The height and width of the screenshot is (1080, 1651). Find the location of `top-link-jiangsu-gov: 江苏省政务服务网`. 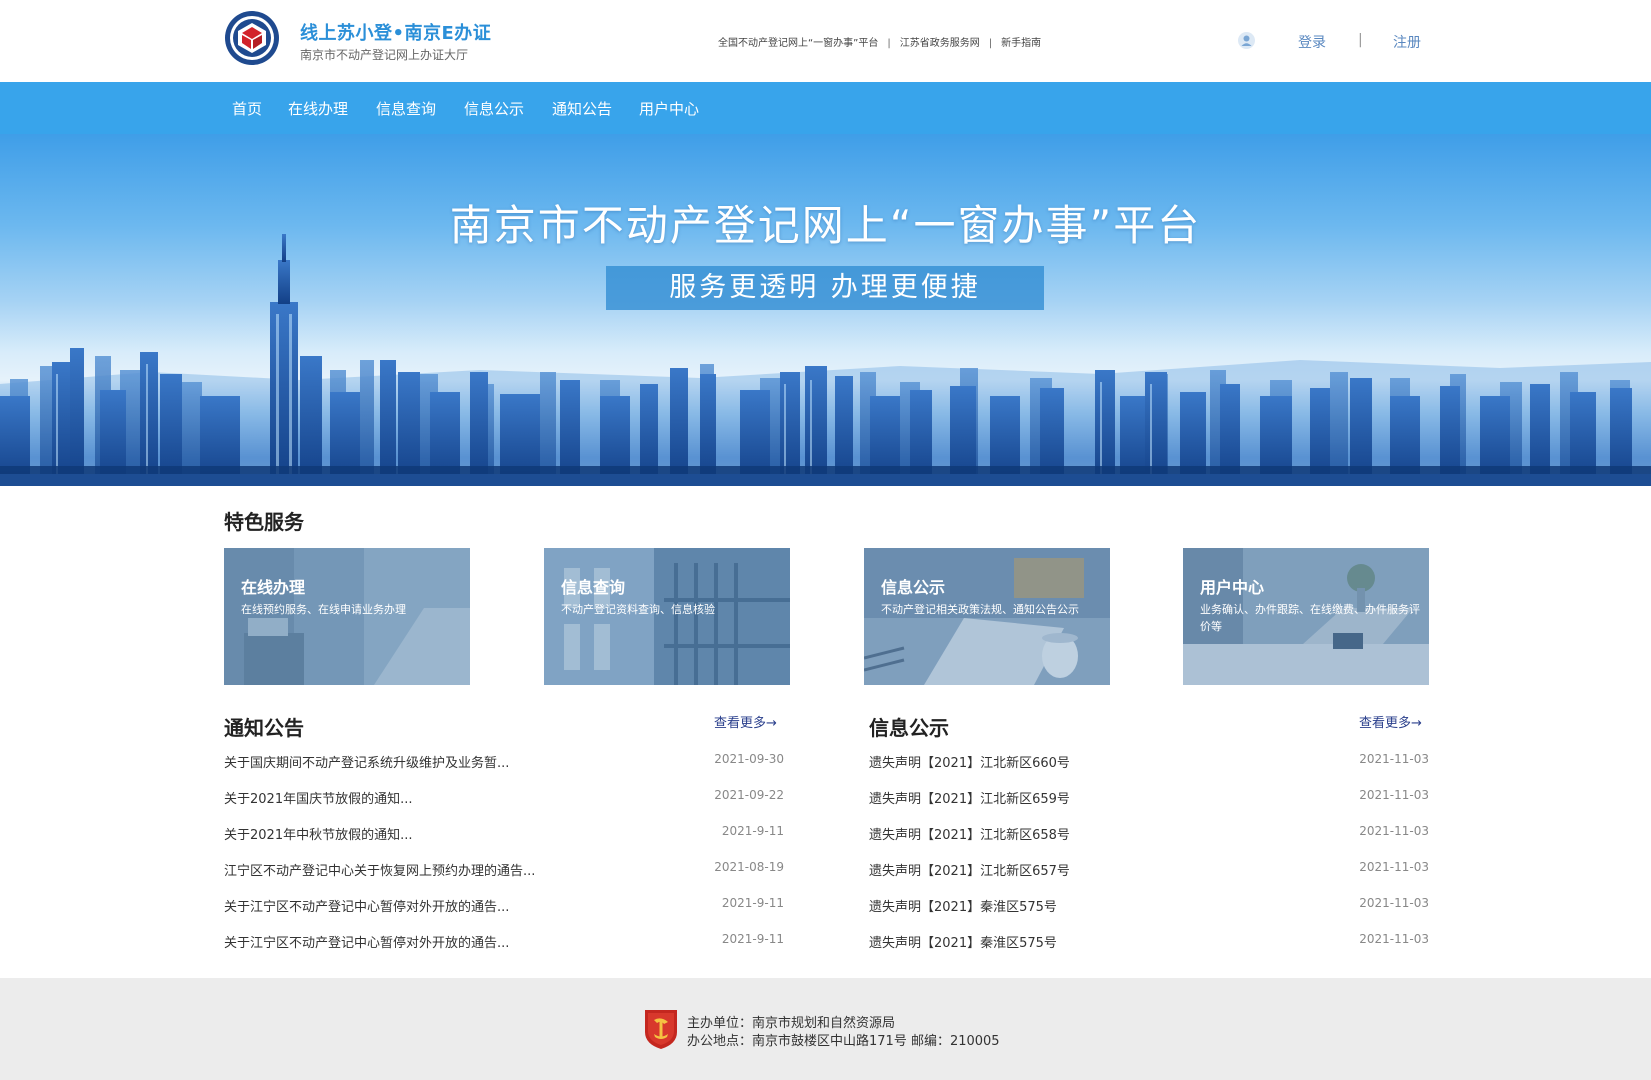

top-link-jiangsu-gov: 江苏省政务服务网 is located at coordinates (940, 43).